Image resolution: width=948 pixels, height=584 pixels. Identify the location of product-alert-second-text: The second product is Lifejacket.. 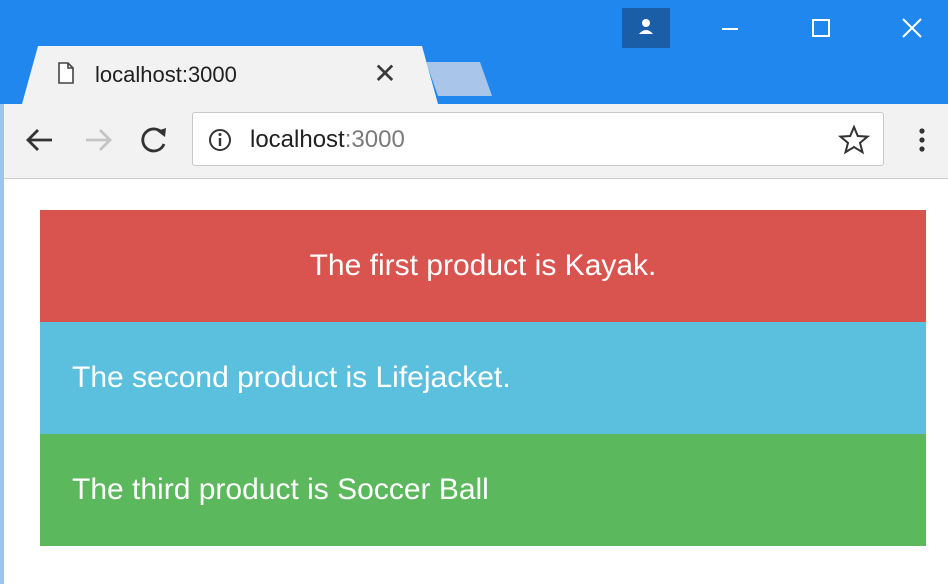
(291, 377).